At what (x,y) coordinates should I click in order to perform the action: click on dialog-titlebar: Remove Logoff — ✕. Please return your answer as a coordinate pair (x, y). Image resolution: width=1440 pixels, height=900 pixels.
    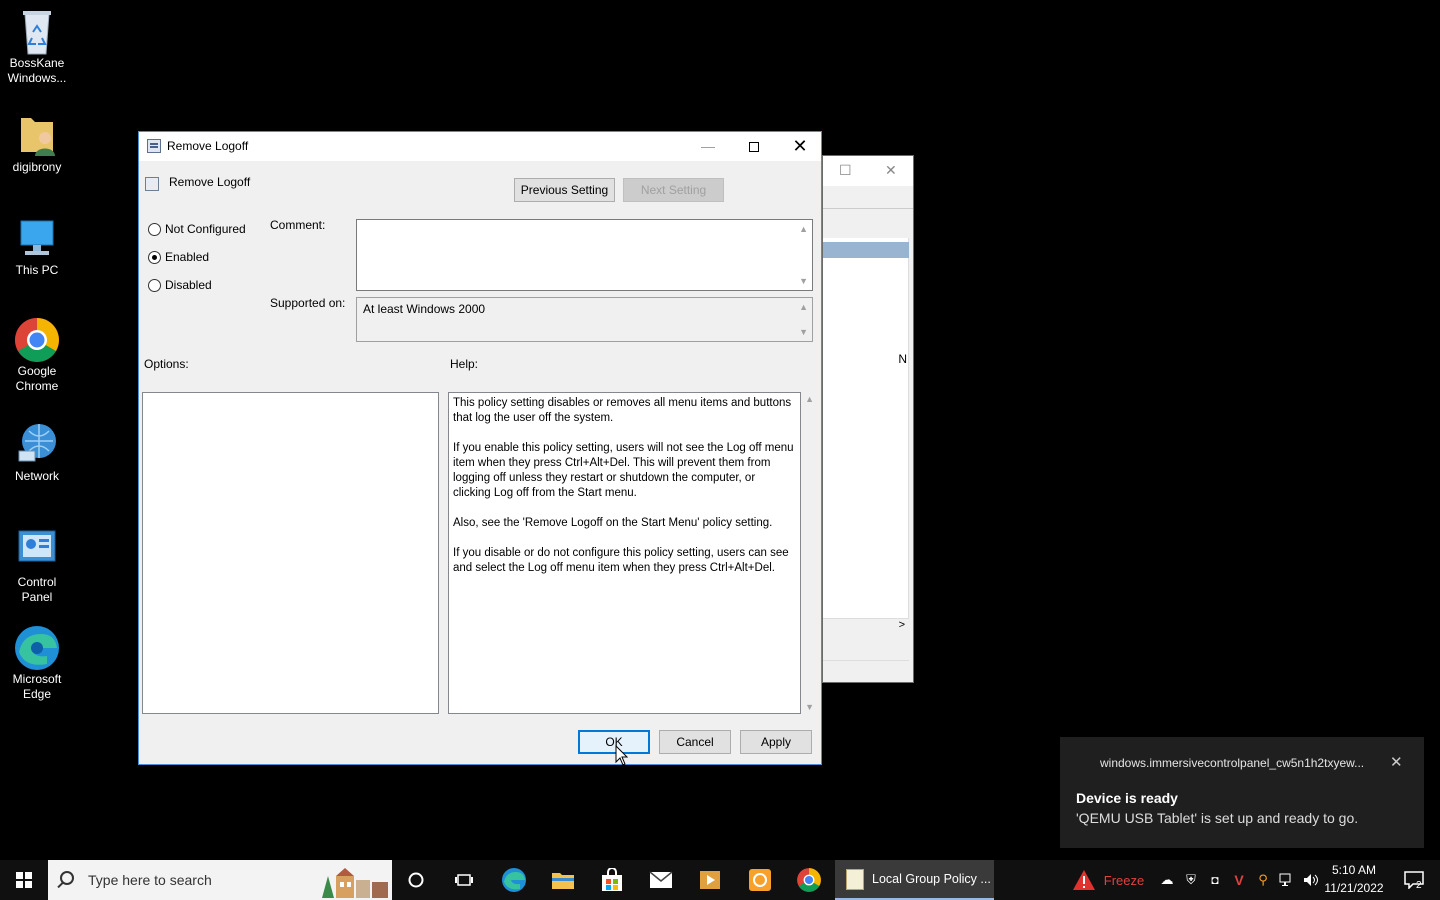
    Looking at the image, I should click on (480, 146).